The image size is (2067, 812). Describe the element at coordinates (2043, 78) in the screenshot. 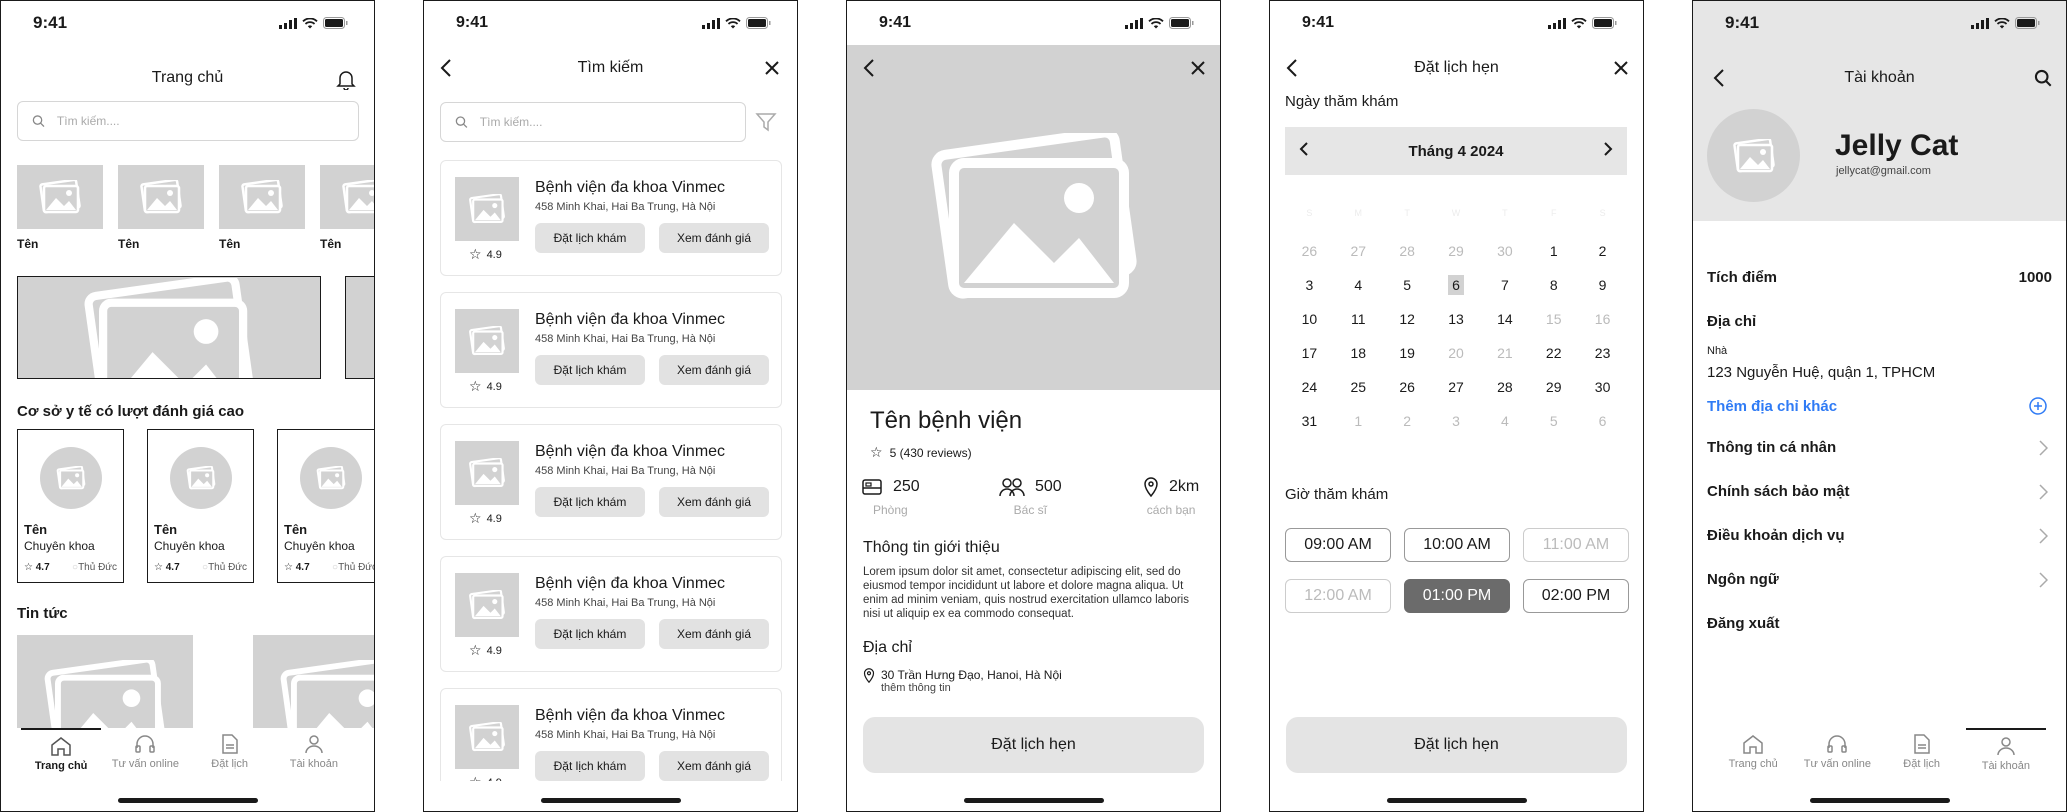

I see `search-icon` at that location.